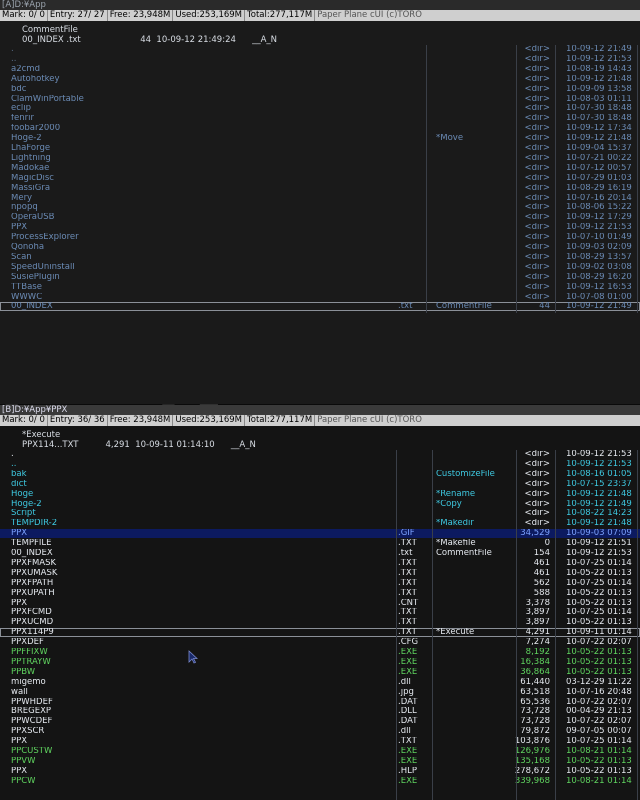 This screenshot has width=640, height=800. Describe the element at coordinates (320, 583) in the screenshot. I see `file-row: PPXFPATH .TXT 562 10-07-25 01:14` at that location.